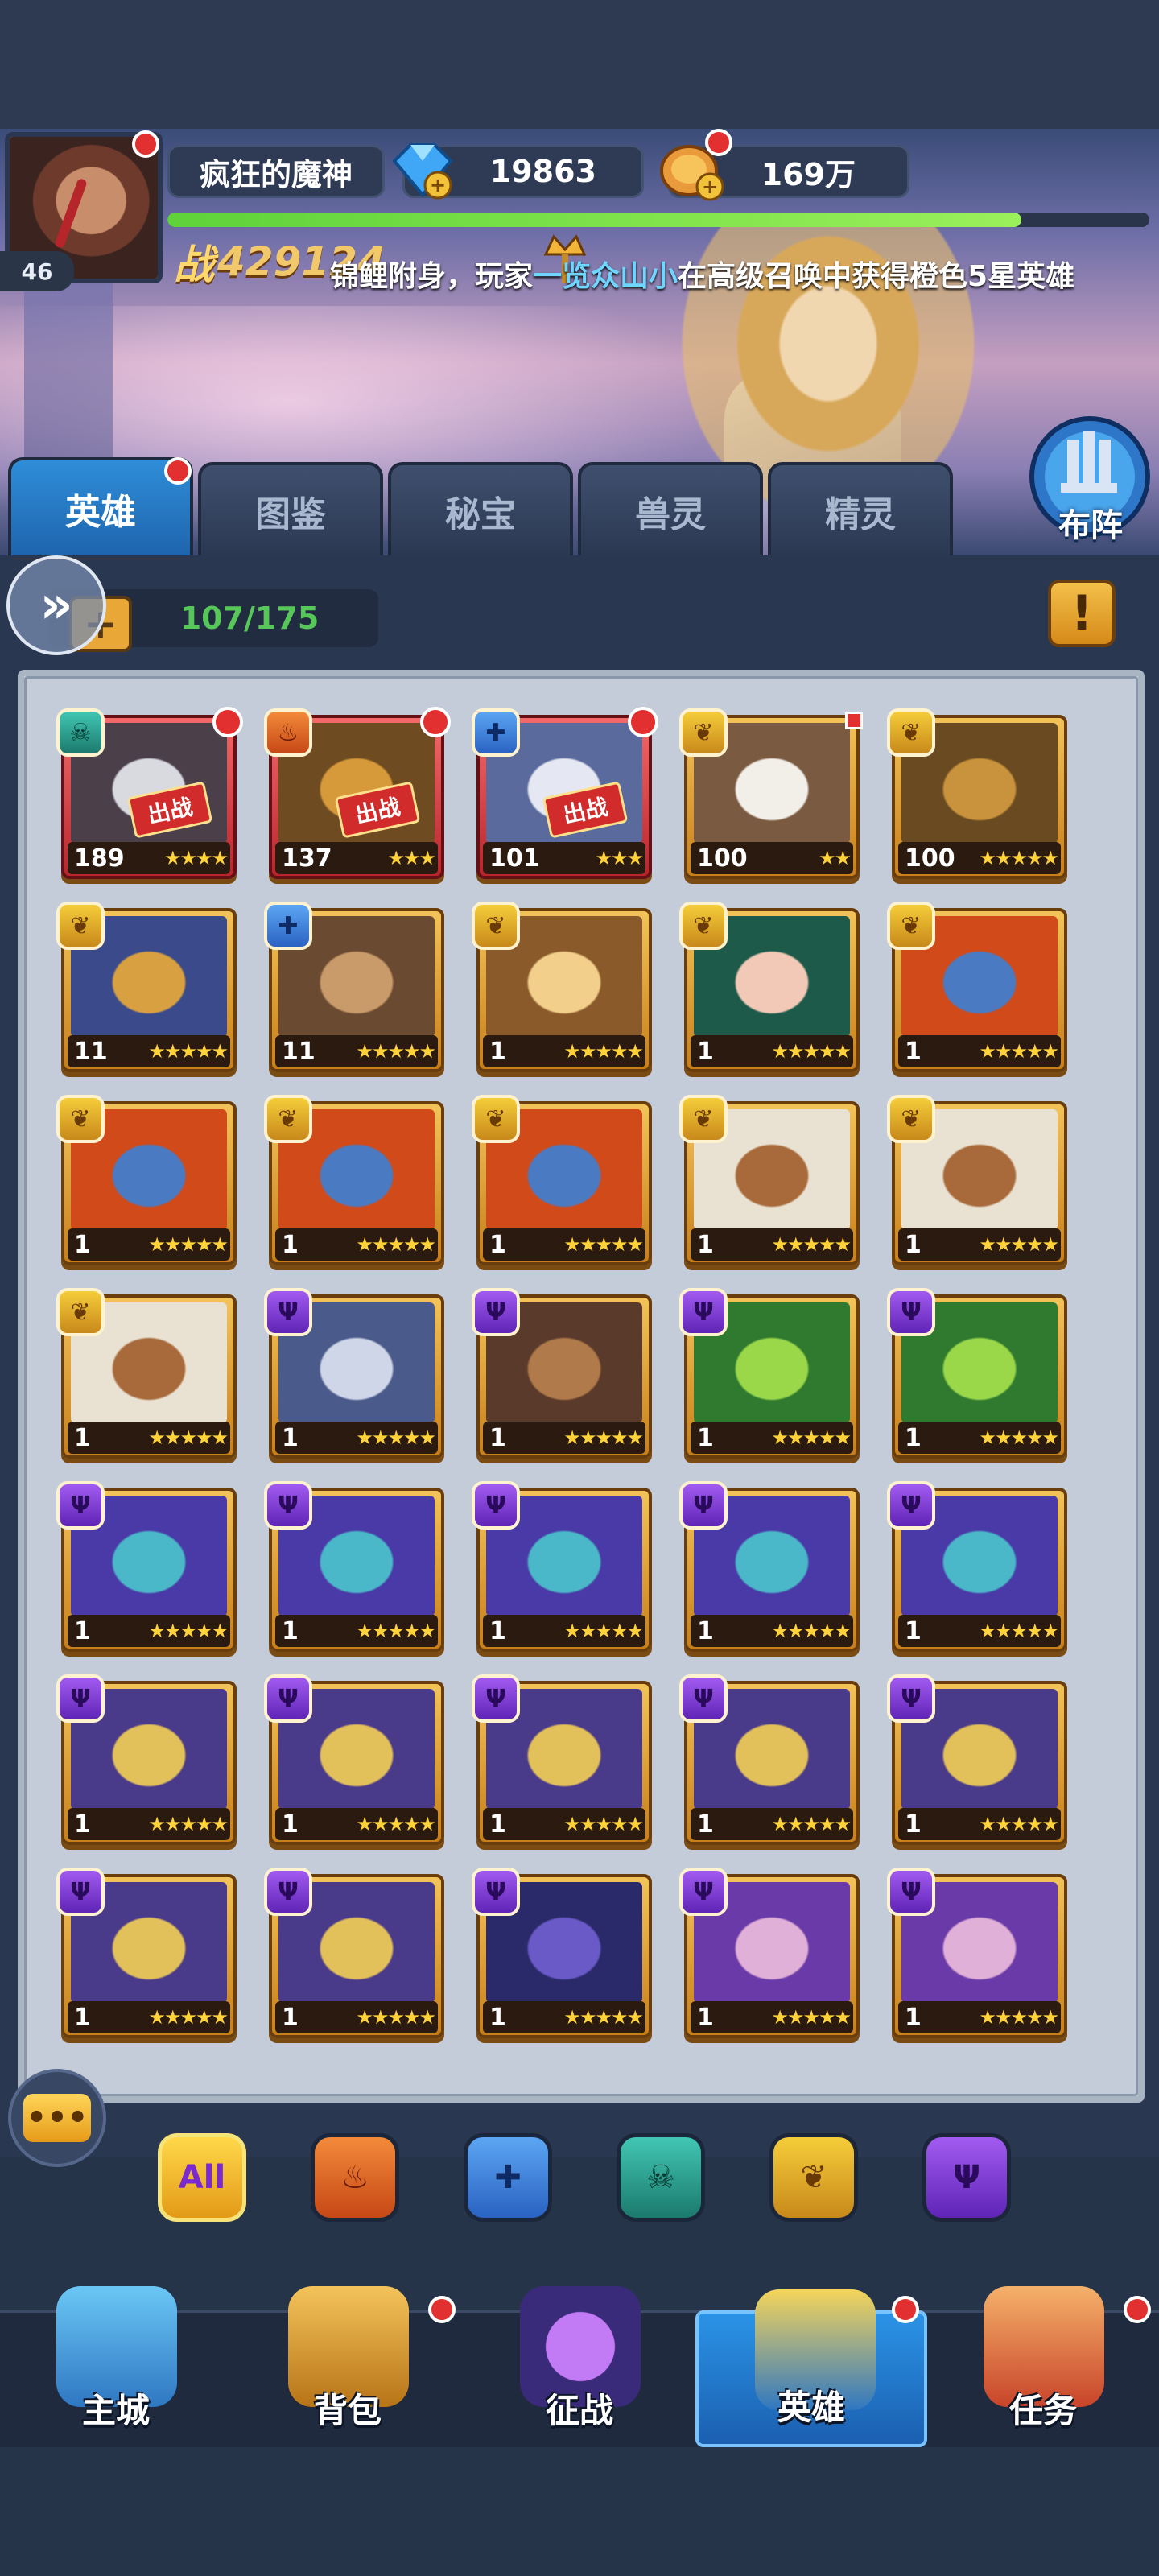  I want to click on diamond-icon: +, so click(422, 170).